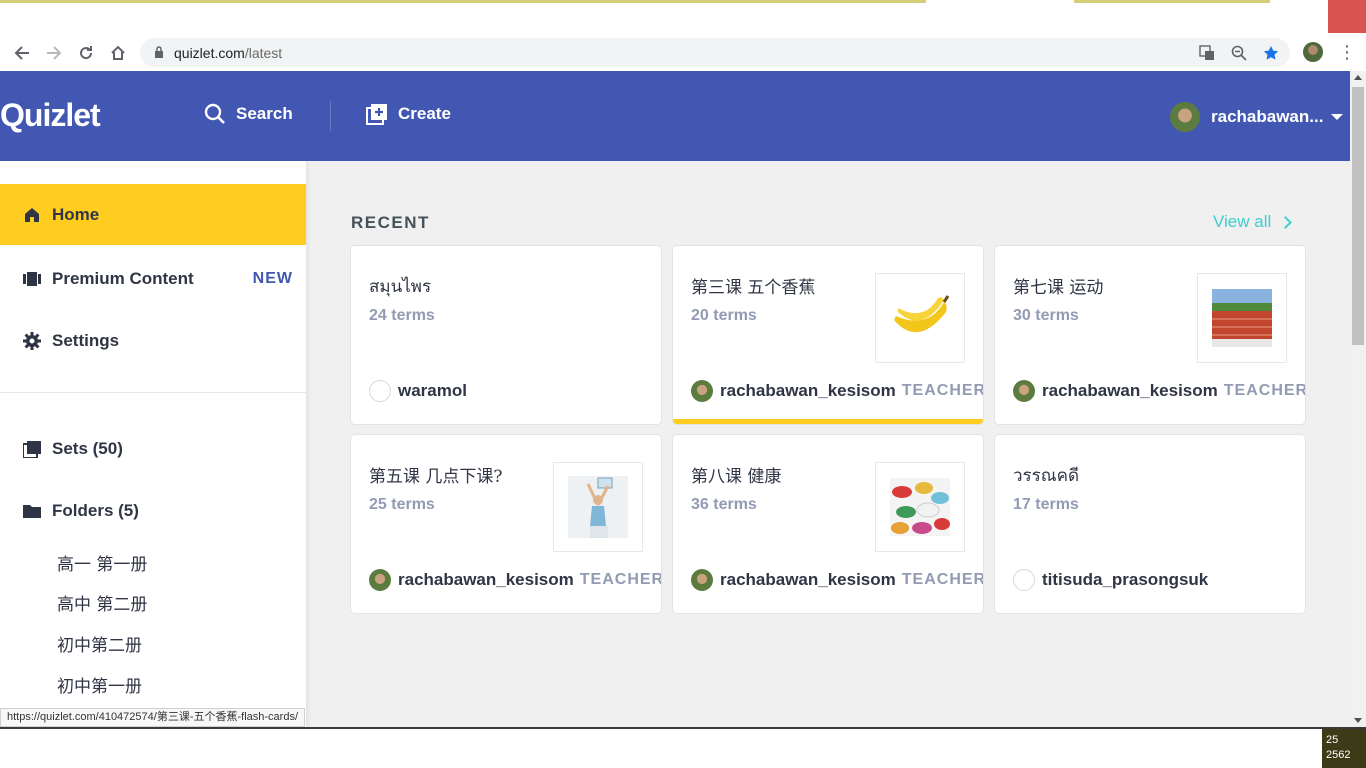 This screenshot has height=768, width=1366. I want to click on gear-icon, so click(32, 341).